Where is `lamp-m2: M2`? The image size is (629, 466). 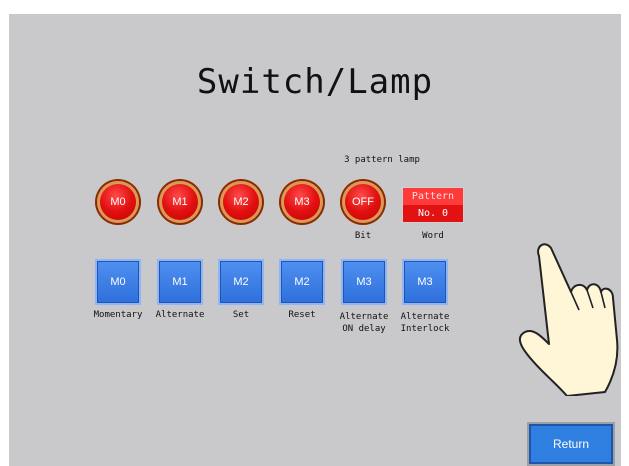 lamp-m2: M2 is located at coordinates (241, 202).